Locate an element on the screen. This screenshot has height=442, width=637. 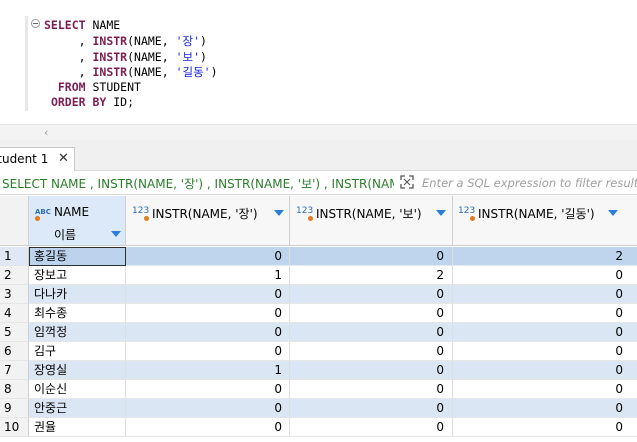
table-row: 4 최수종 0 0 0 is located at coordinates (318, 313).